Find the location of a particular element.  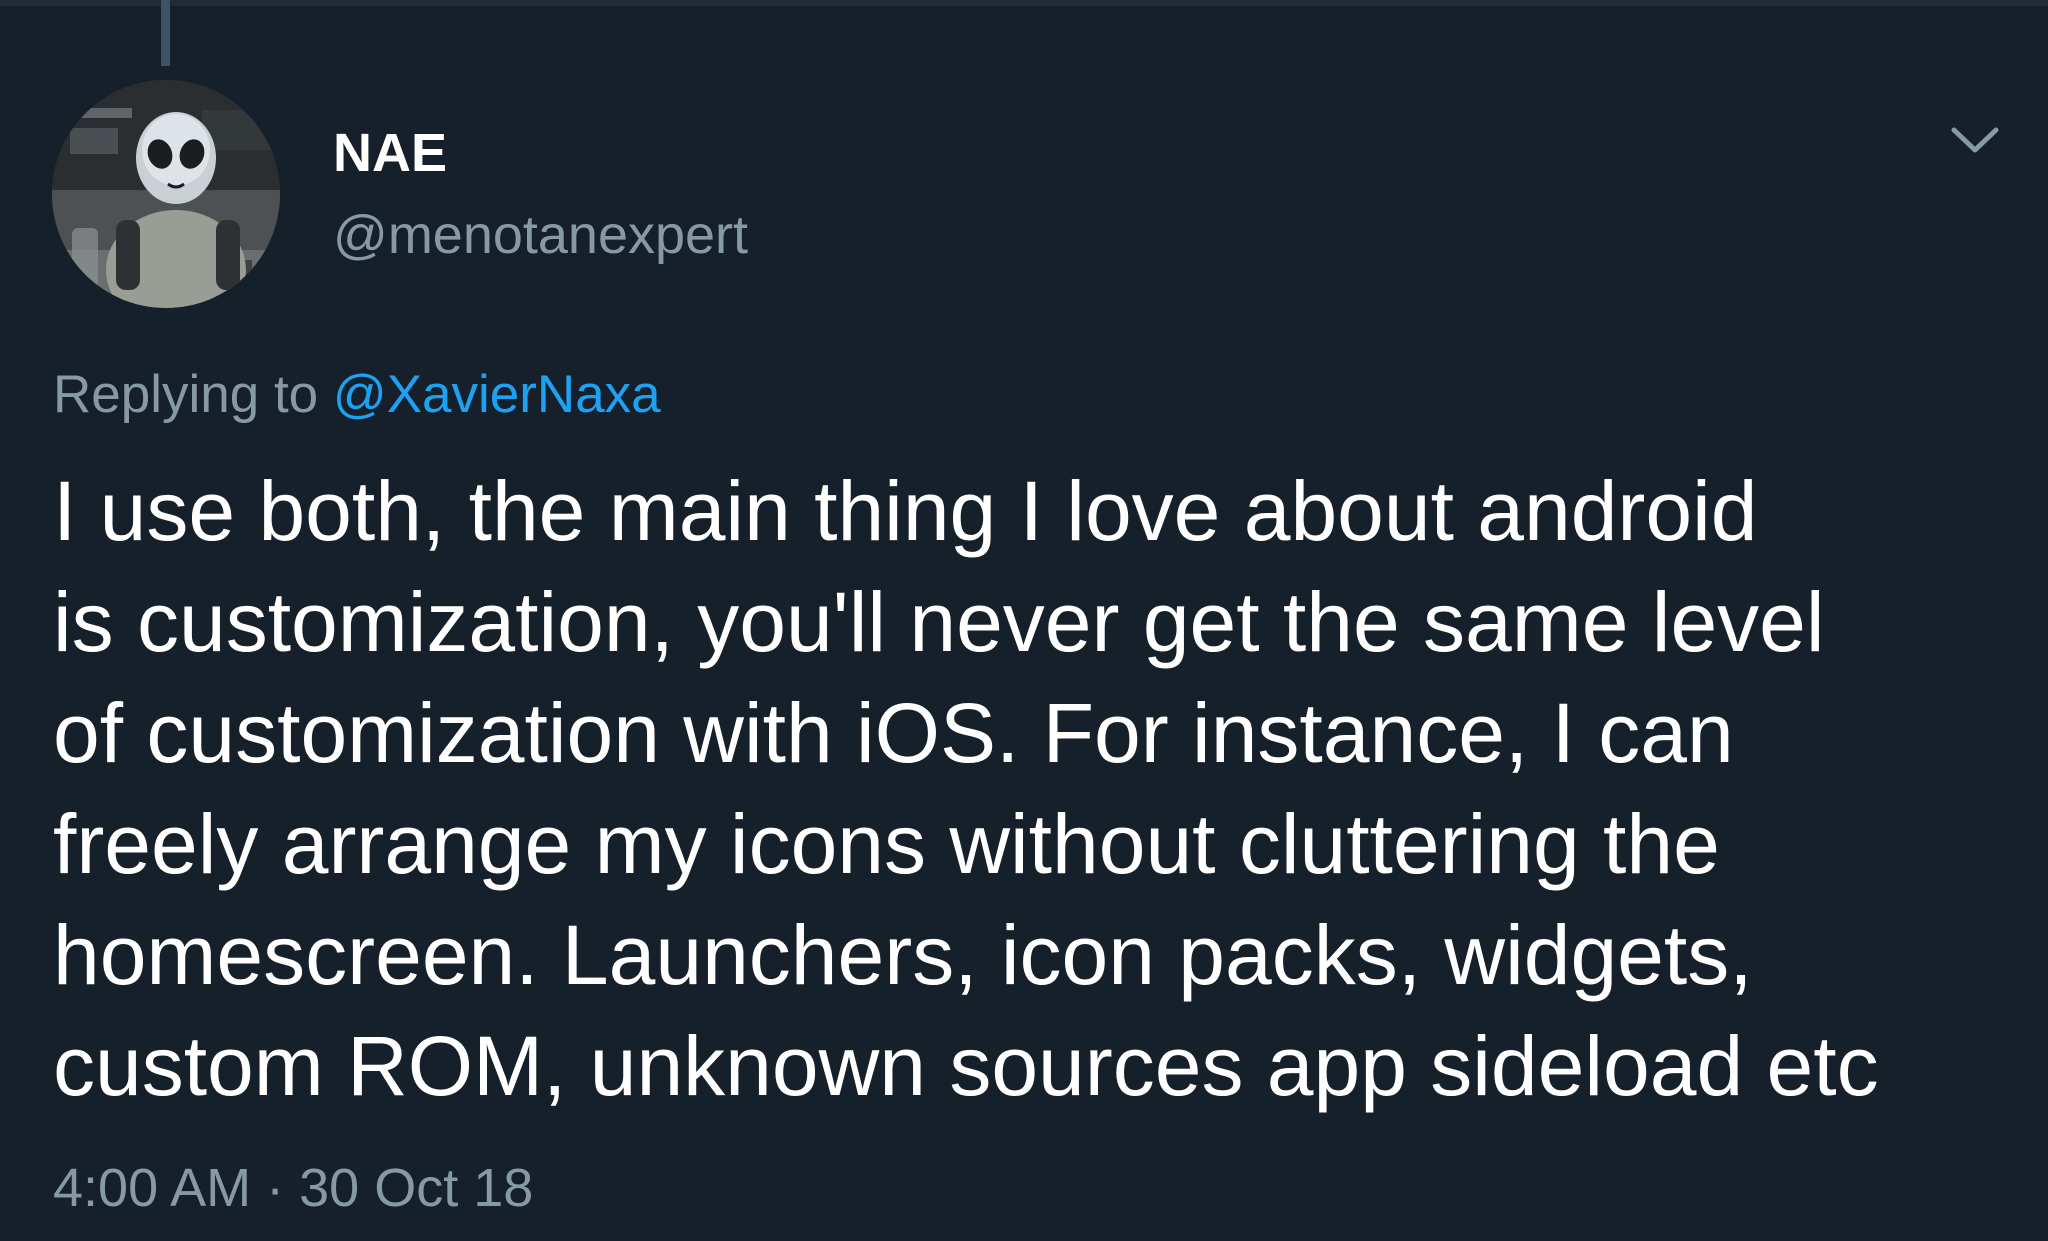

chevron-down-icon is located at coordinates (1975, 140).